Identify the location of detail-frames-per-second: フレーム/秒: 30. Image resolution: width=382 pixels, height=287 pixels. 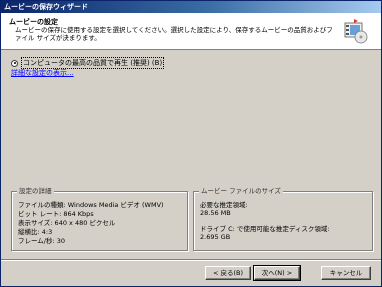
(42, 241).